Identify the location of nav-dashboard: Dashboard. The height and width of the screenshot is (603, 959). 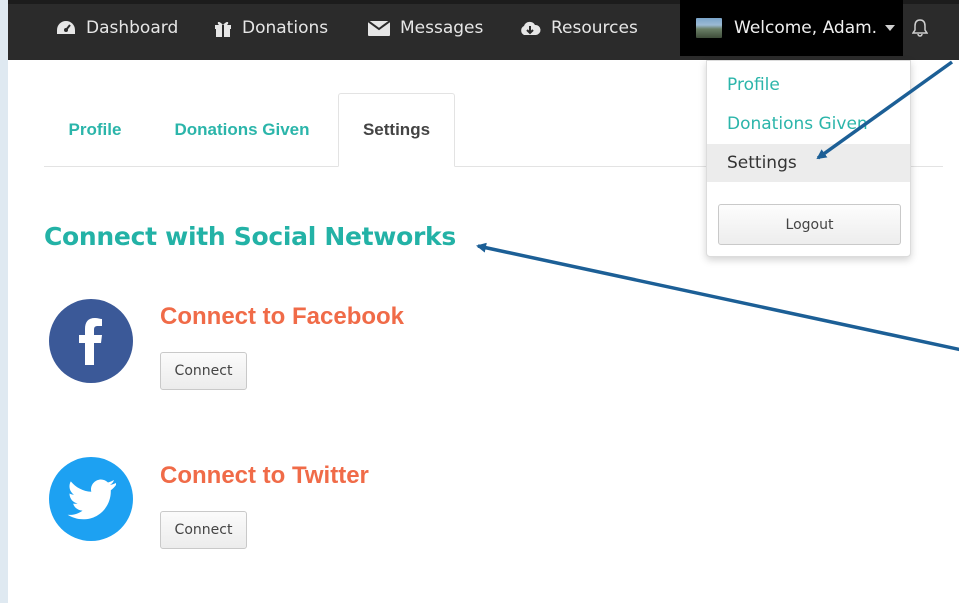
(117, 28).